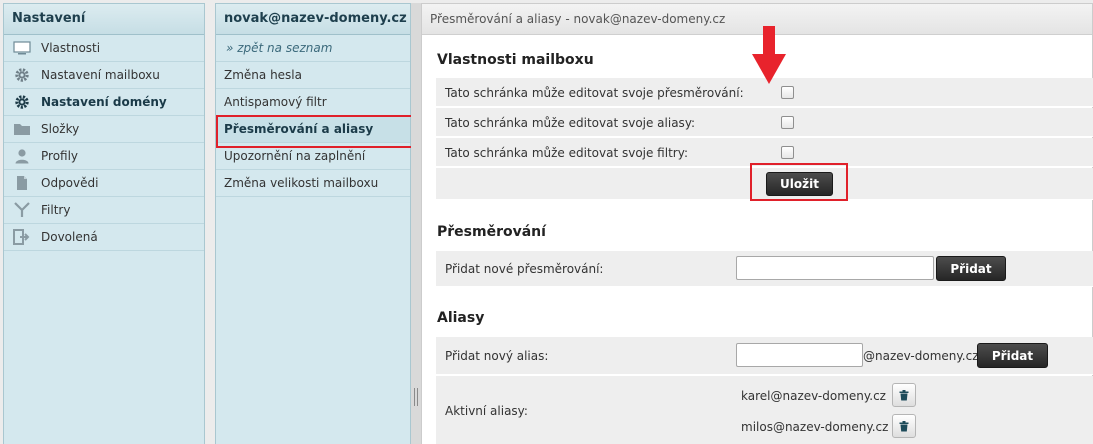  I want to click on sidebar-item-label: Dovolená, so click(69, 237).